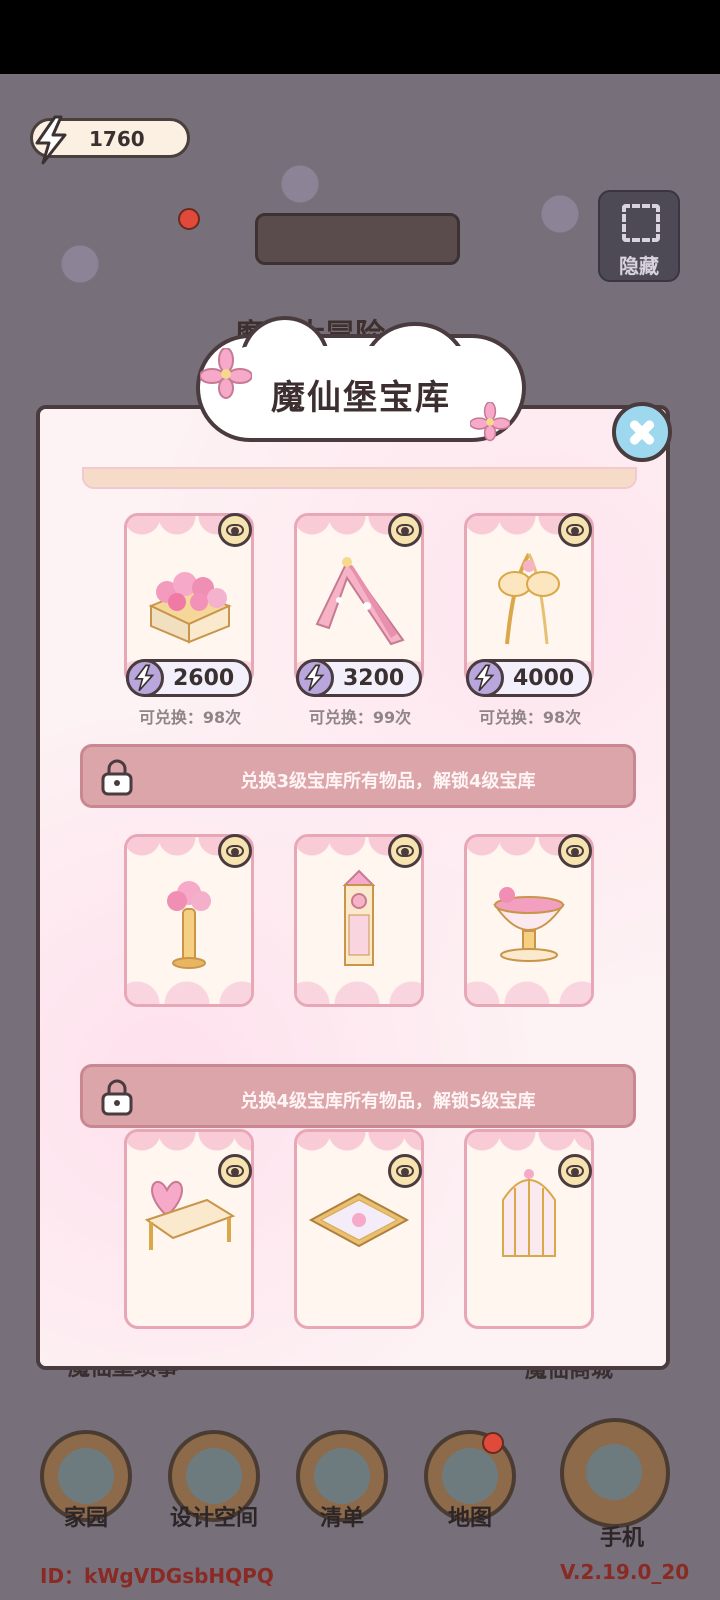 The height and width of the screenshot is (1600, 720). I want to click on phone-icon, so click(614, 1472).